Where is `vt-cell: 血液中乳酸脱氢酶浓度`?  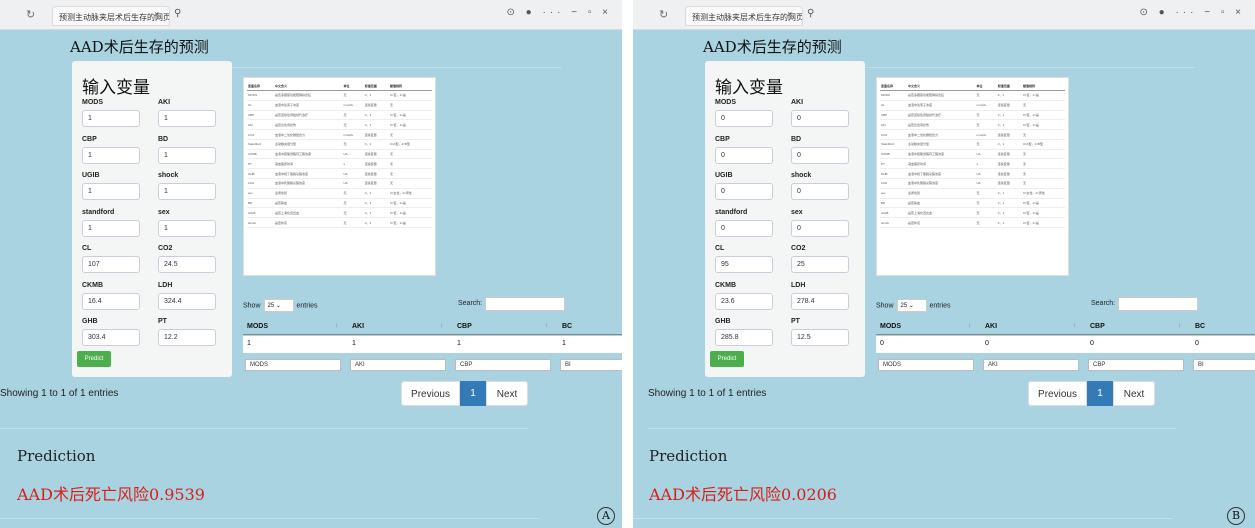 vt-cell: 血液中乳酸脱氢酶浓度 is located at coordinates (308, 183).